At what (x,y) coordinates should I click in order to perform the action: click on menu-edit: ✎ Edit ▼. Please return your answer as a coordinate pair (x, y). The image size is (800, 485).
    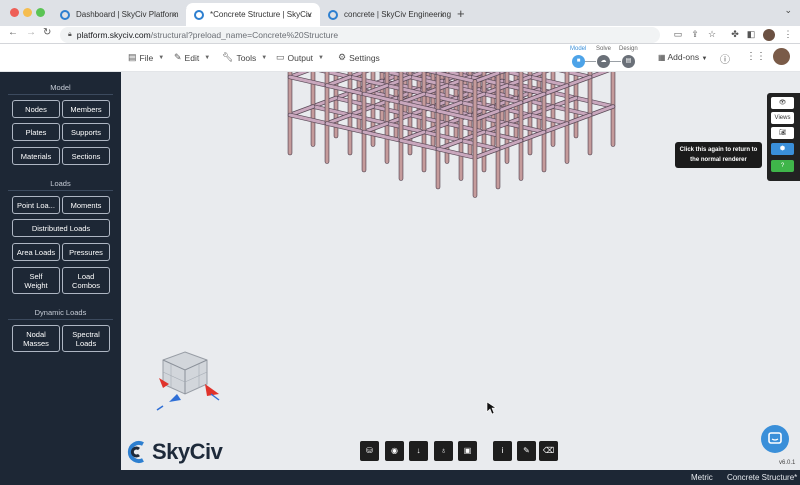
    Looking at the image, I should click on (192, 57).